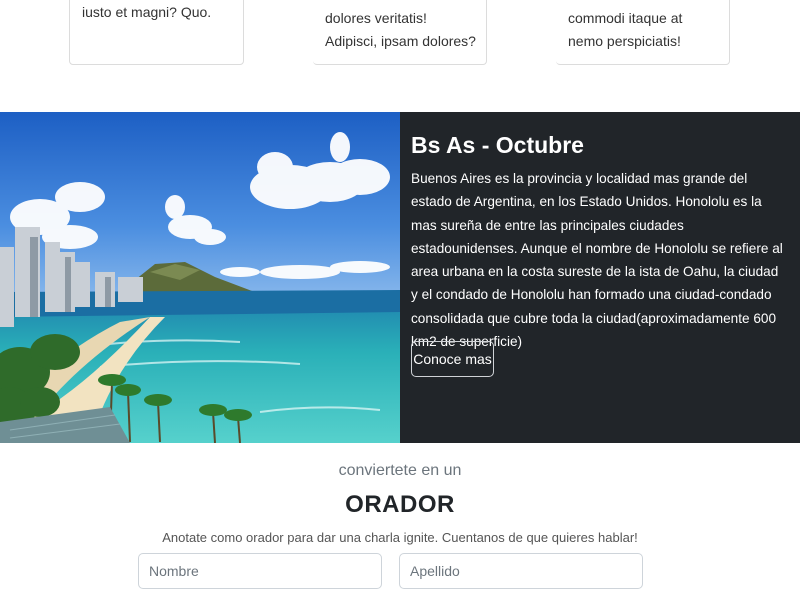 Image resolution: width=800 pixels, height=600 pixels. I want to click on orador-pretitle: conviertete en un, so click(400, 470).